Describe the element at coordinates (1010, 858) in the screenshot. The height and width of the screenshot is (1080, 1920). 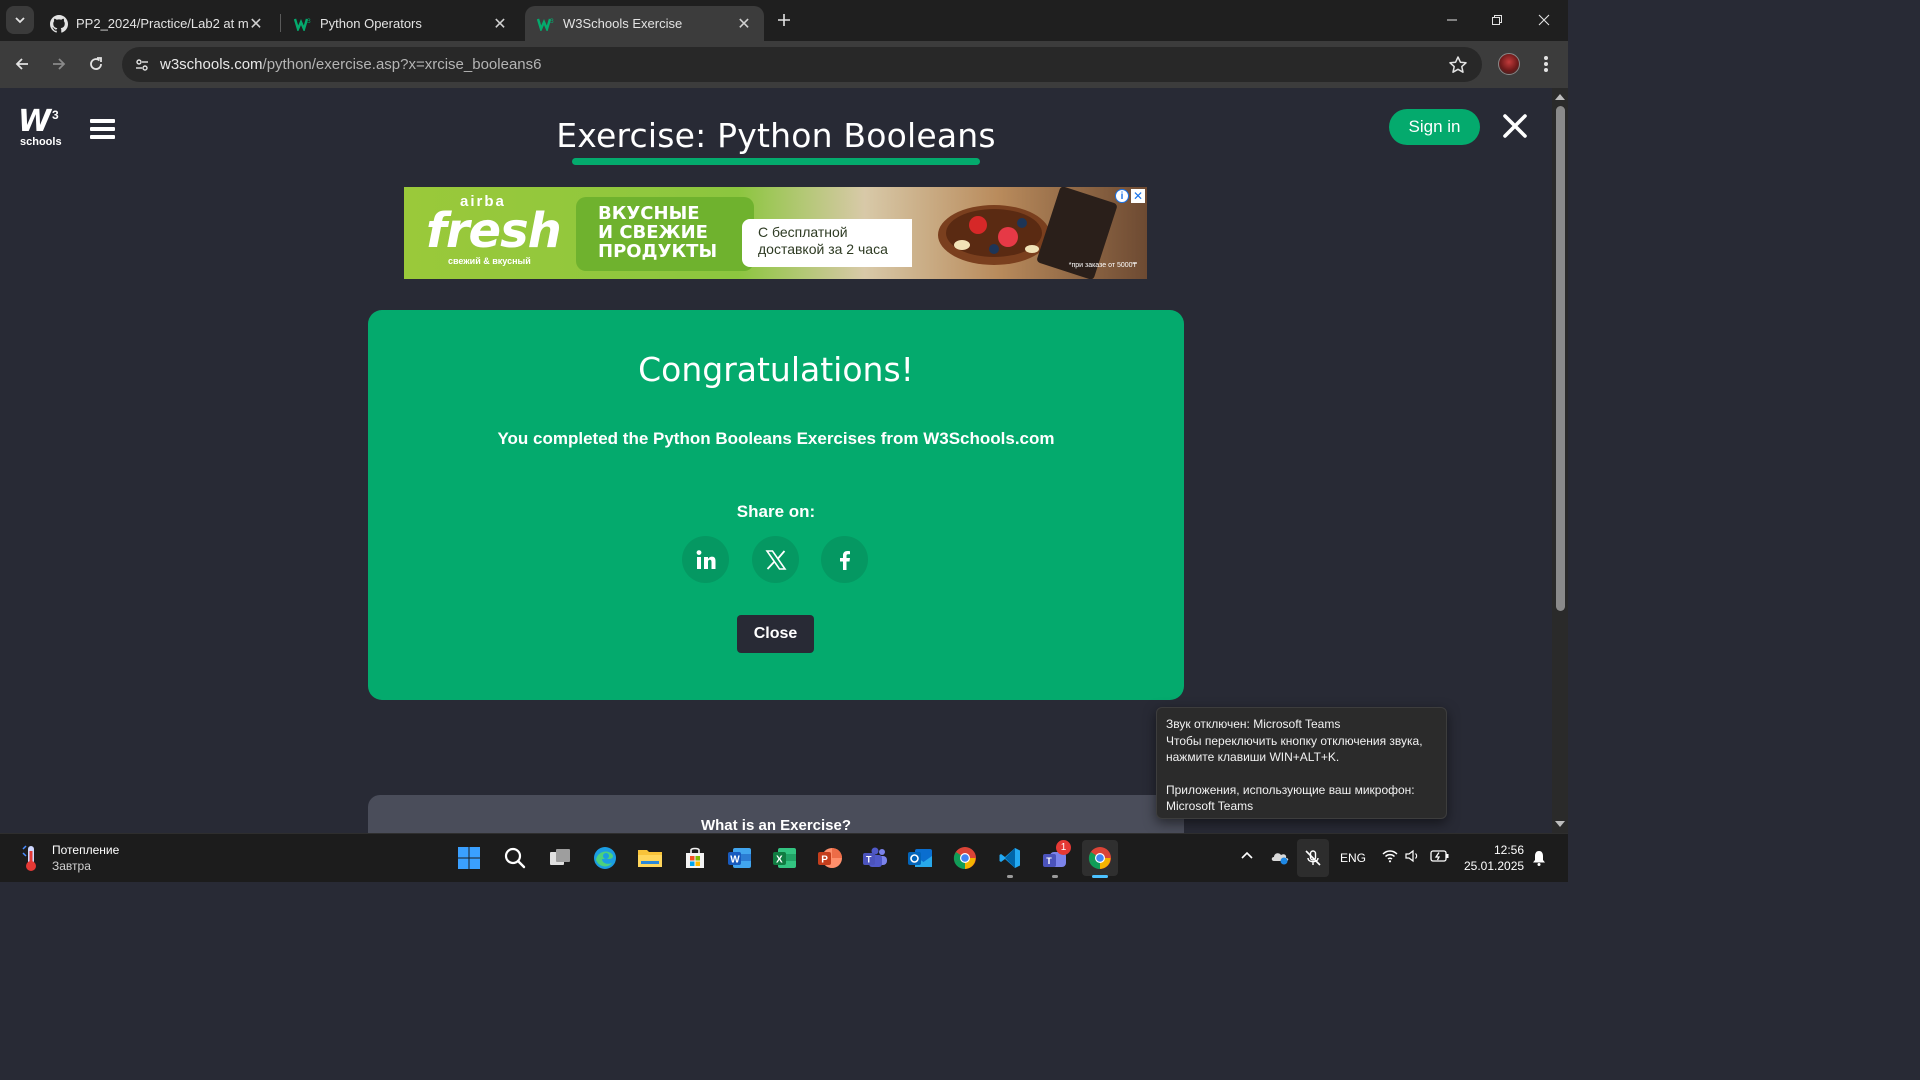
I see `vscode-icon` at that location.